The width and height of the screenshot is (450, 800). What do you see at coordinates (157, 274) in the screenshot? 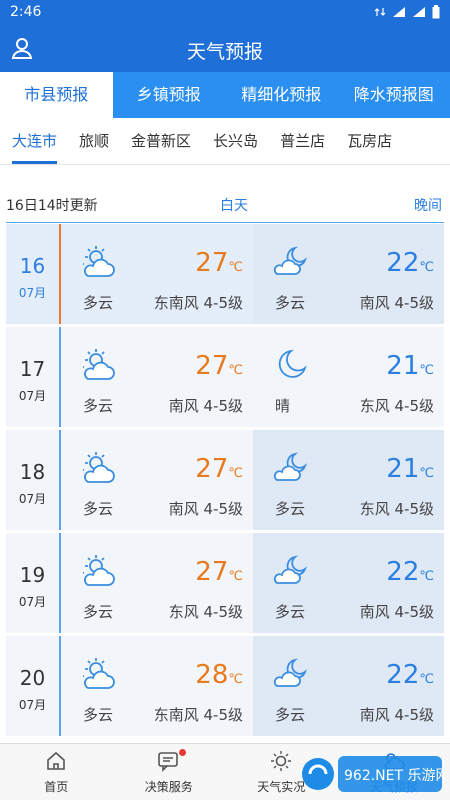
I see `day-forecast: 27℃ 多云 东南风 4-5级` at bounding box center [157, 274].